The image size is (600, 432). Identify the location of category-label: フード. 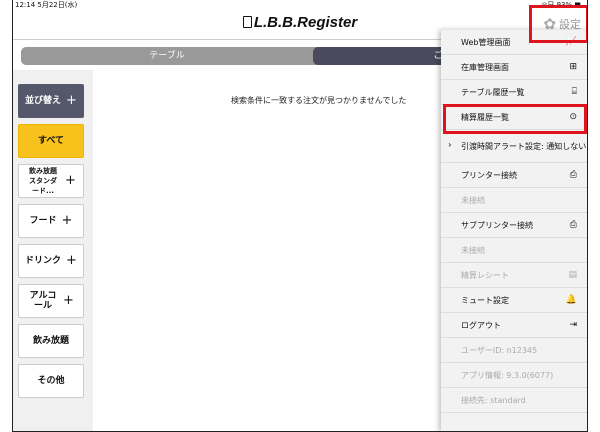
(43, 221).